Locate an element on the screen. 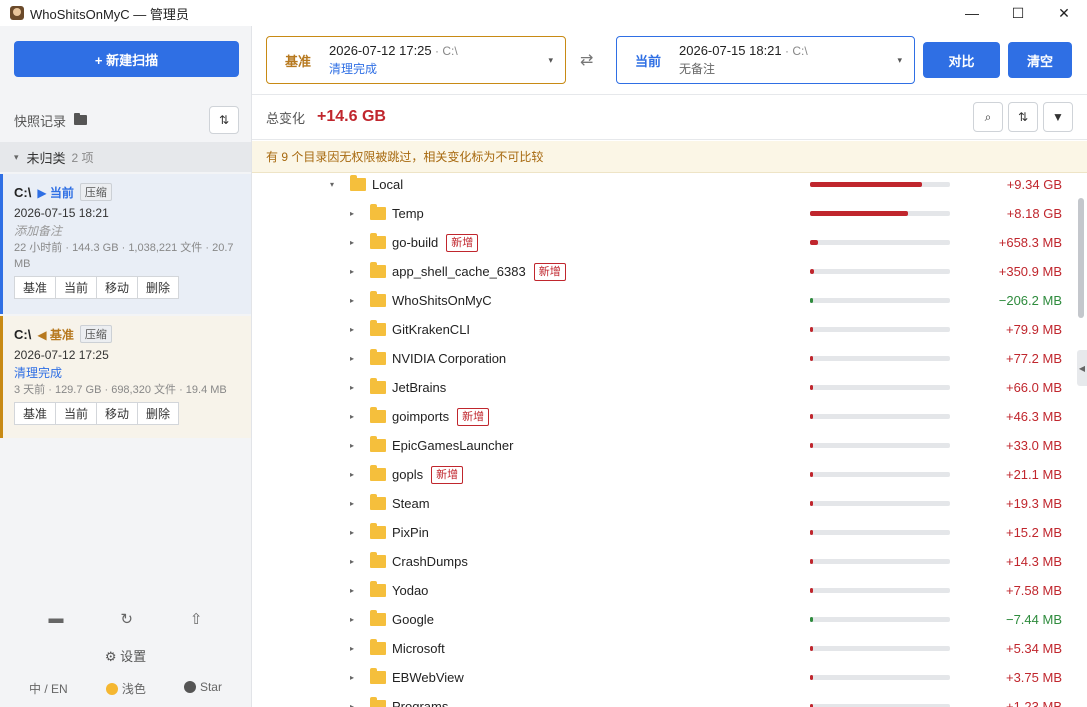 This screenshot has height=707, width=1087. permission-warning: 有 9 个目录因无权限被跳过，相关变化标为不可比较 is located at coordinates (669, 157).